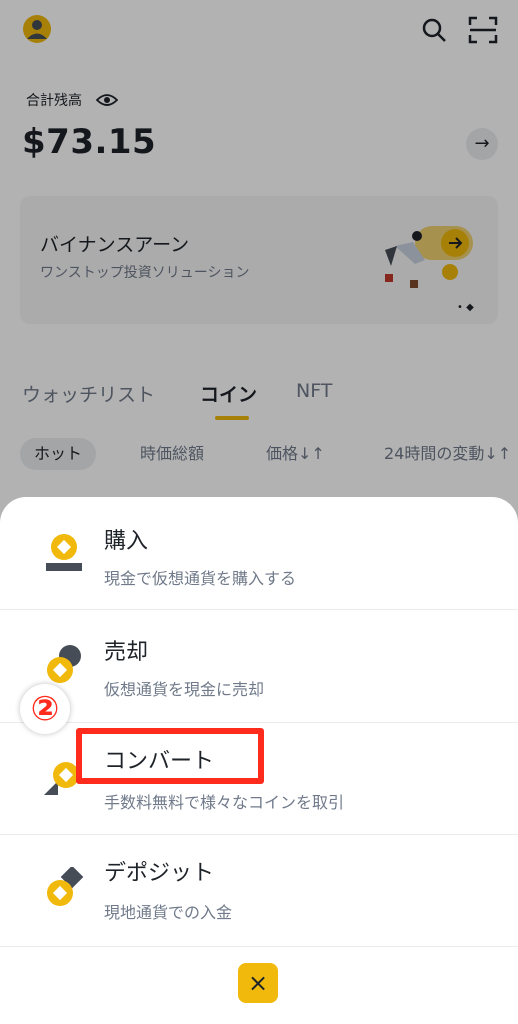 The image size is (518, 1024). I want to click on sheet-item-desc: 現金で仮想通貨を購入する, so click(200, 578).